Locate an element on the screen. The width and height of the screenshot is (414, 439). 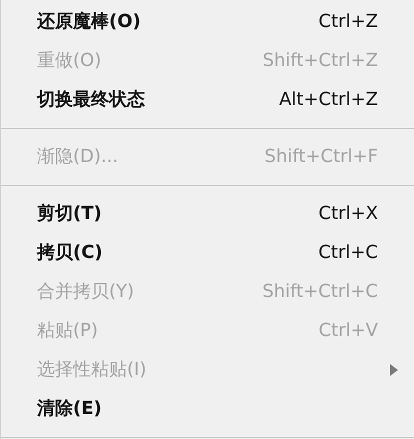
menu-item: 拷贝(C) Ctrl+C is located at coordinates (207, 252).